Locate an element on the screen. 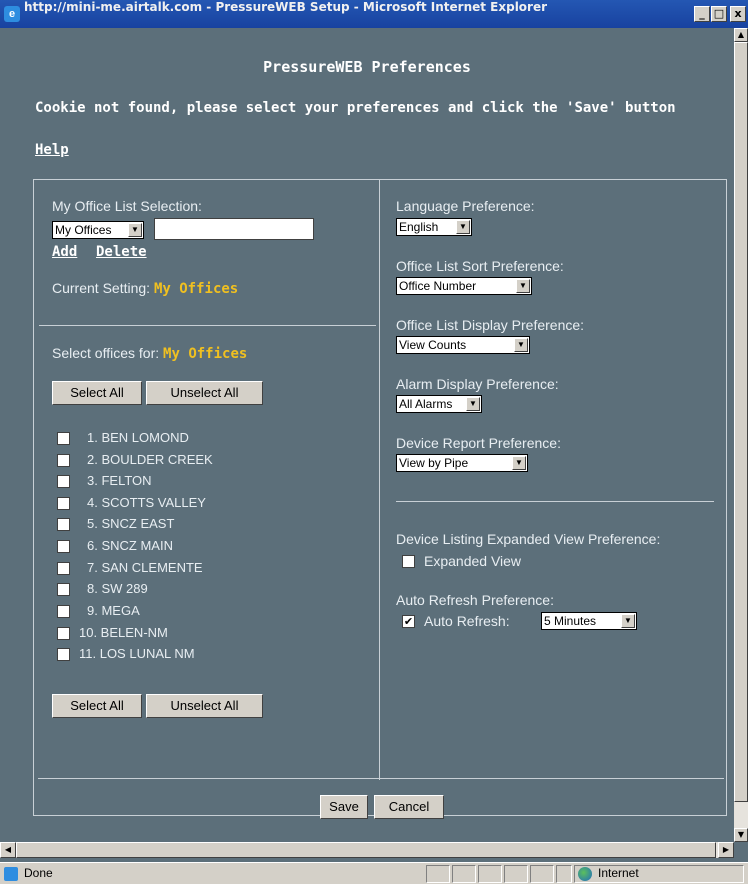  horizontal-scroll-thumb is located at coordinates (366, 850).